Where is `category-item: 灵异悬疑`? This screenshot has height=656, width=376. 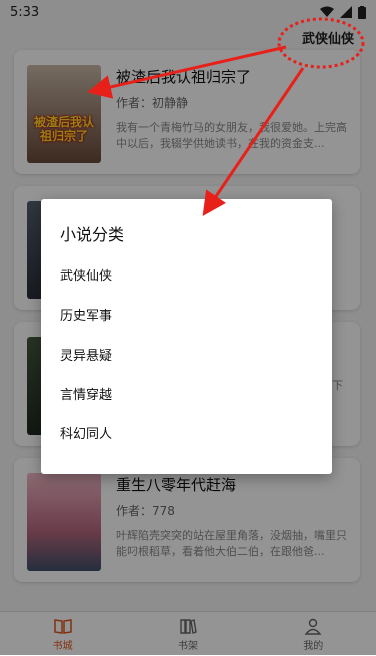 category-item: 灵异悬疑 is located at coordinates (185, 357).